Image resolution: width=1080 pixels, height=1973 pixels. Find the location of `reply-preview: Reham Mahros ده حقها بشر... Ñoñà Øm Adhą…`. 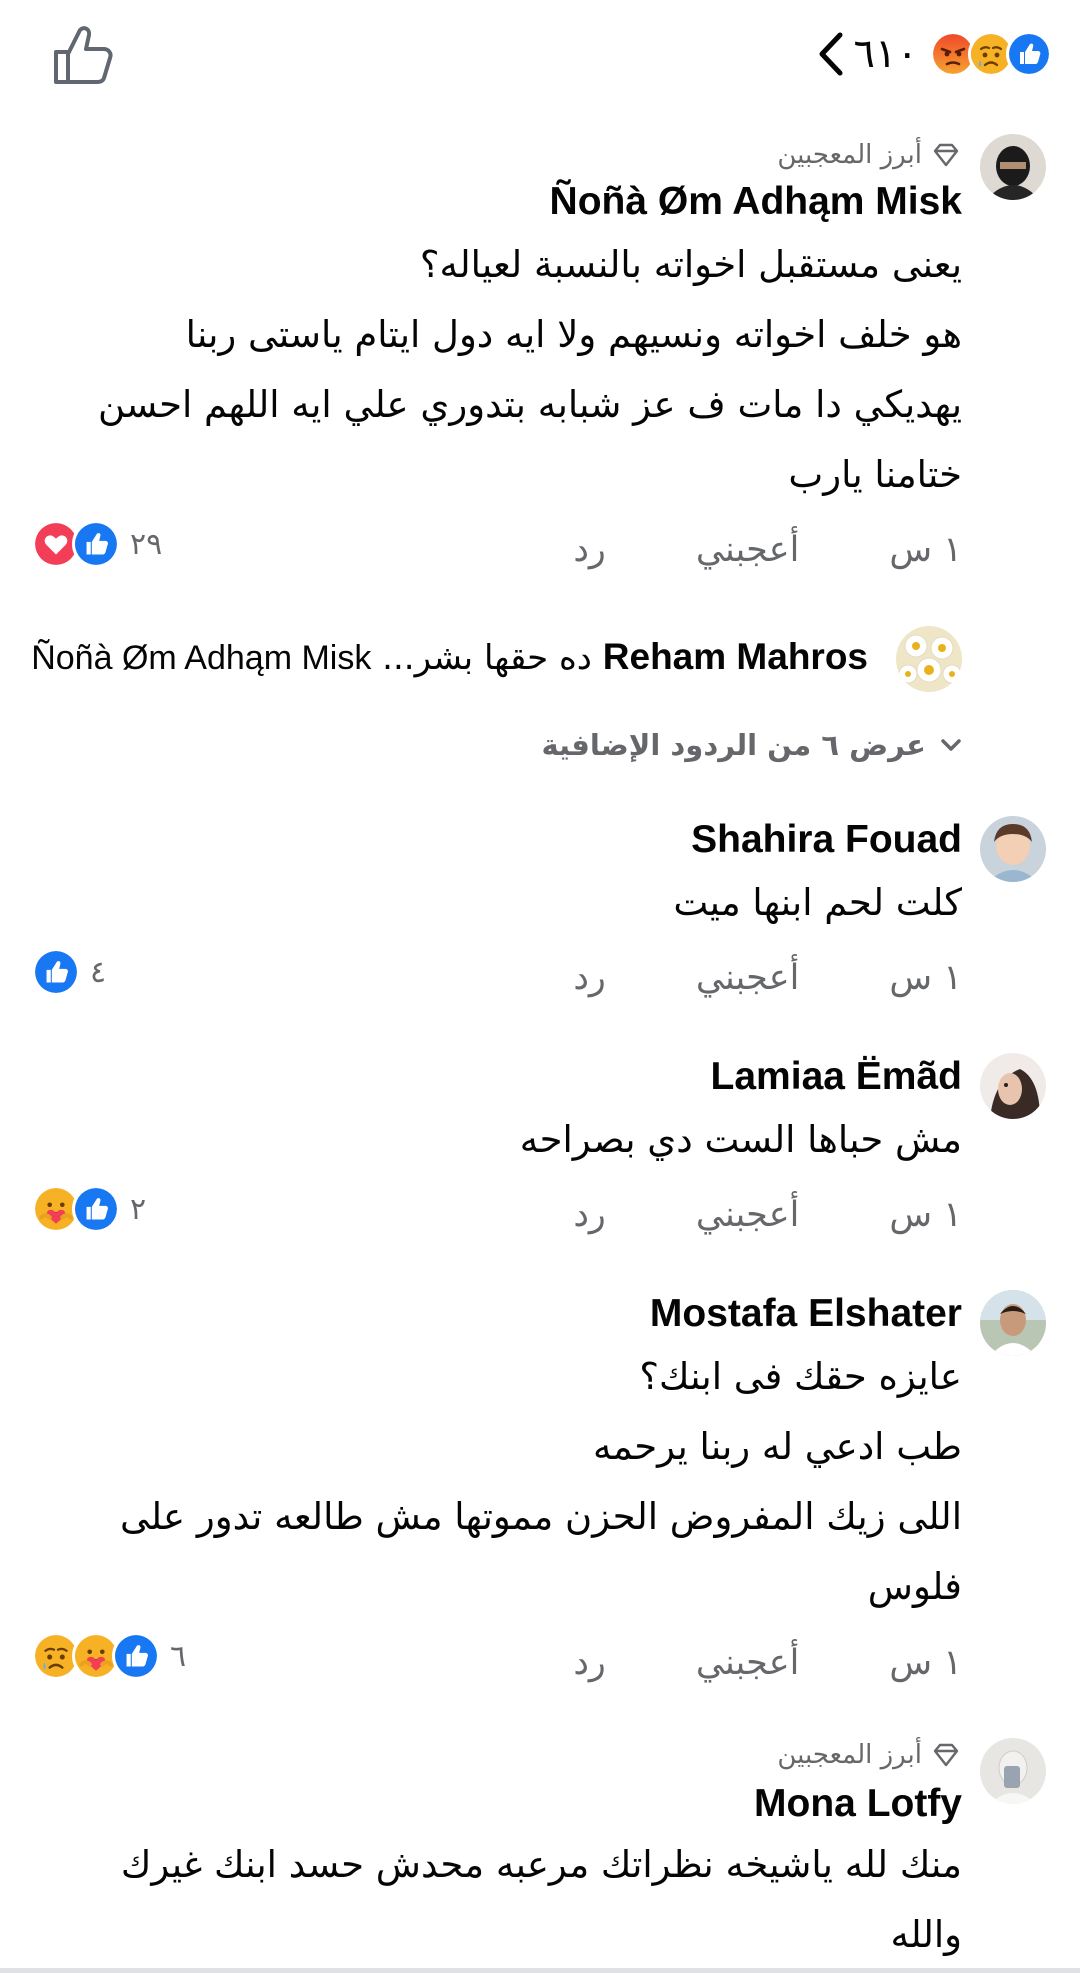

reply-preview: Reham Mahros ده حقها بشر... Ñoñà Øm Adhą… is located at coordinates (540, 662).